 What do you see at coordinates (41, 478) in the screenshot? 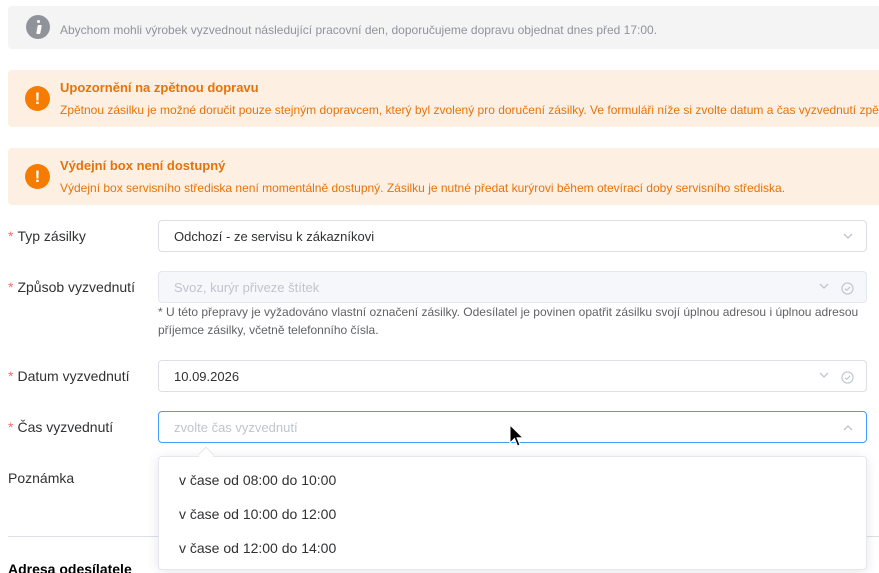
I see `note-label: Poznámka` at bounding box center [41, 478].